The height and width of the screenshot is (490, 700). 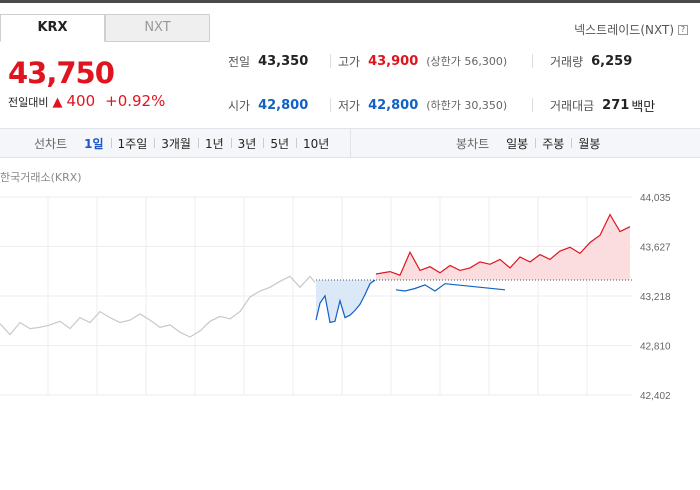 I want to click on help-icon: ?, so click(x=683, y=29).